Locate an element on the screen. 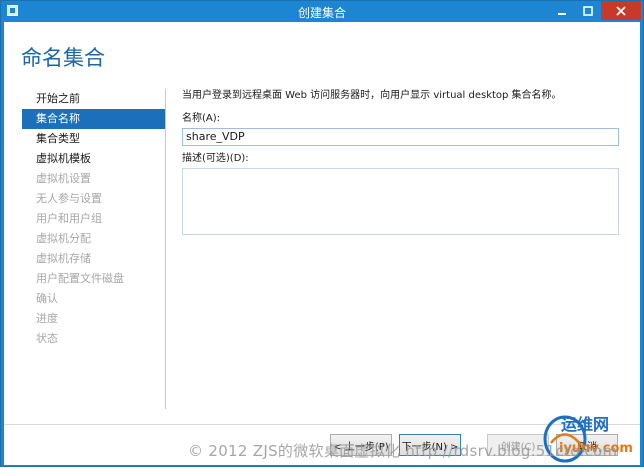 This screenshot has width=644, height=469. minimize-icon is located at coordinates (562, 11).